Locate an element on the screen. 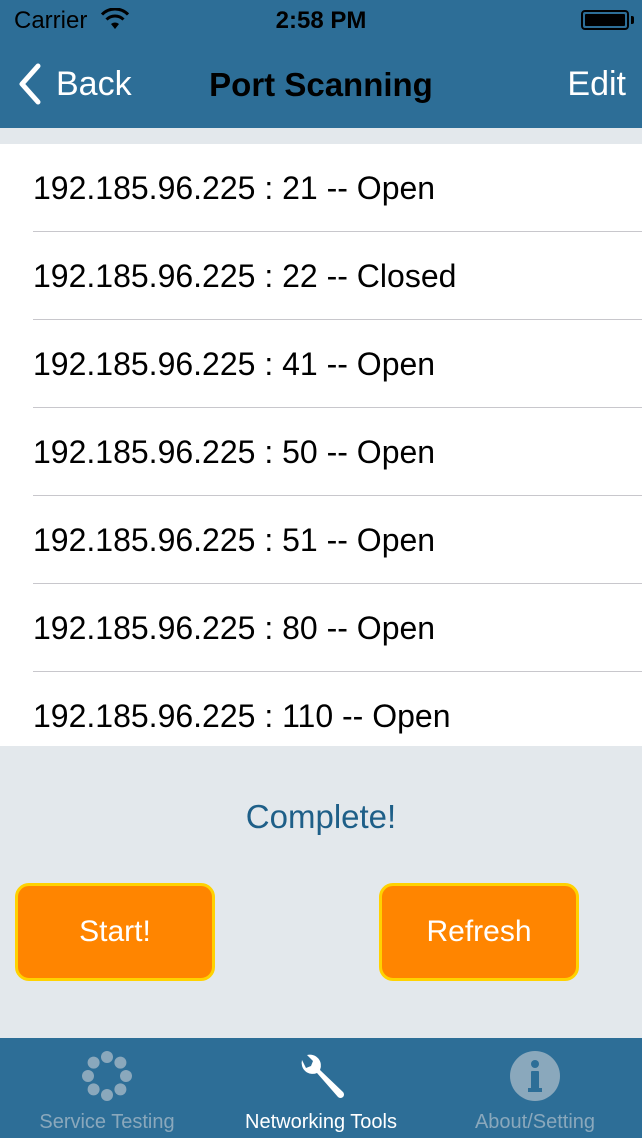 The width and height of the screenshot is (642, 1138). back-button: Back is located at coordinates (74, 84).